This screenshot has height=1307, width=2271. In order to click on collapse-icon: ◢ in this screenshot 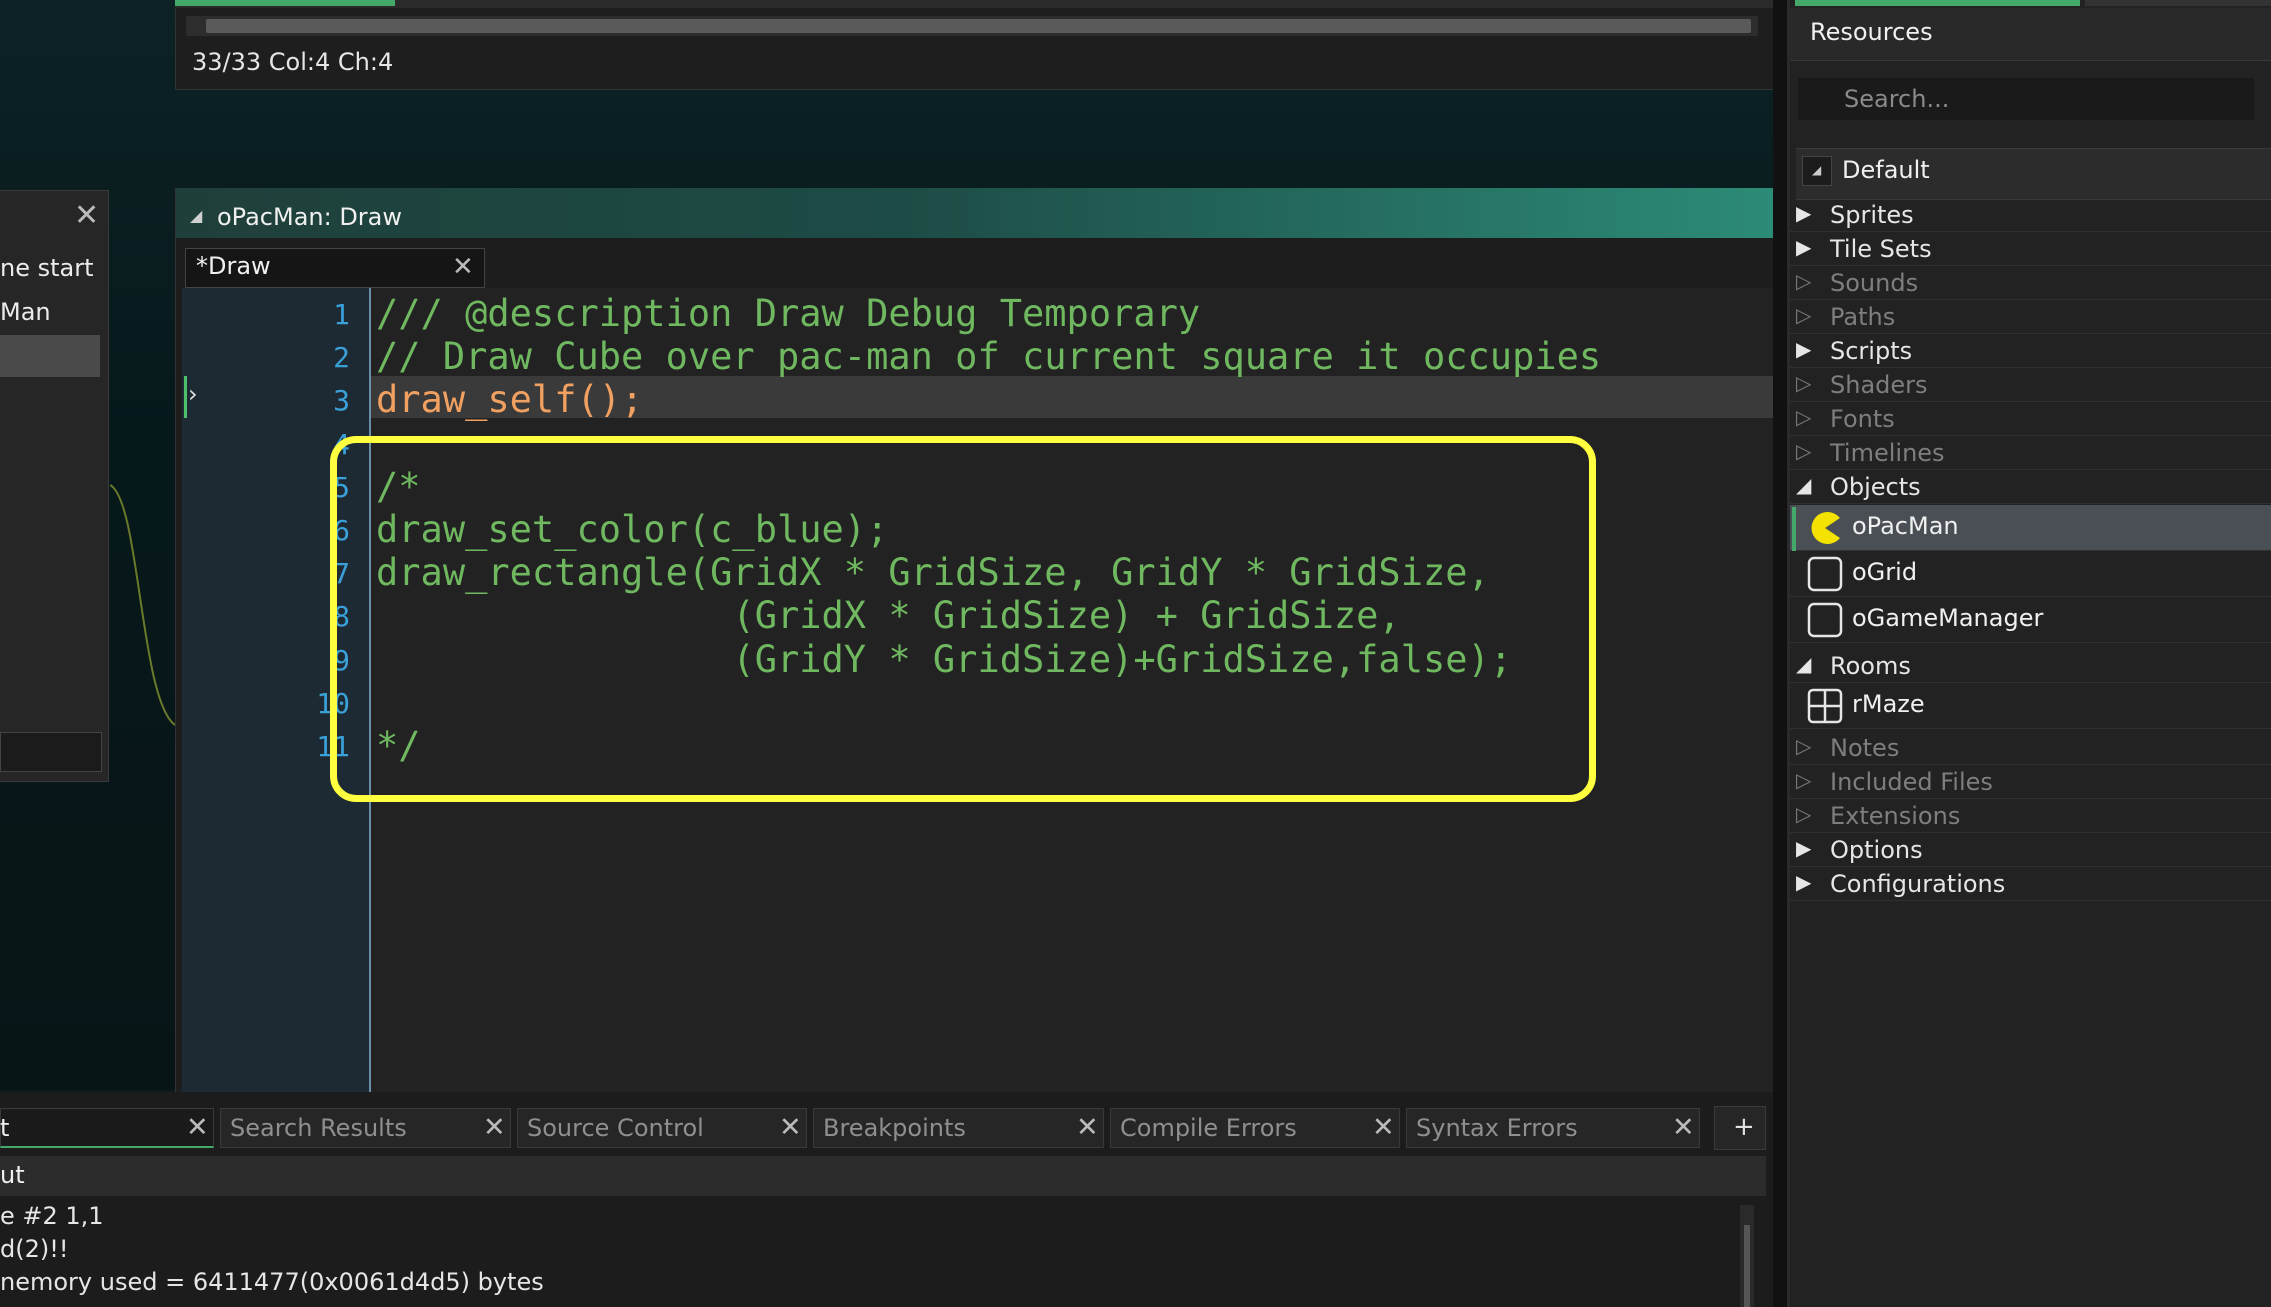, I will do `click(196, 215)`.